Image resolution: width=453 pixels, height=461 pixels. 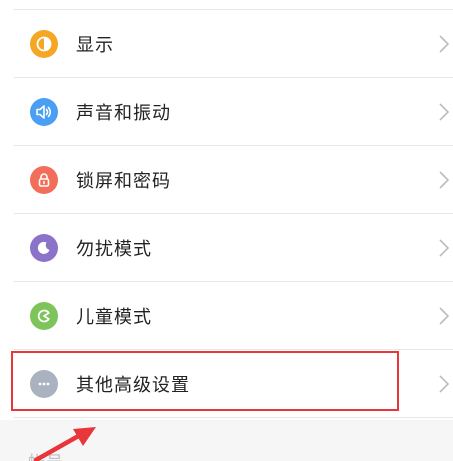 I want to click on settings-item-label: 其他高级设置, so click(x=133, y=385).